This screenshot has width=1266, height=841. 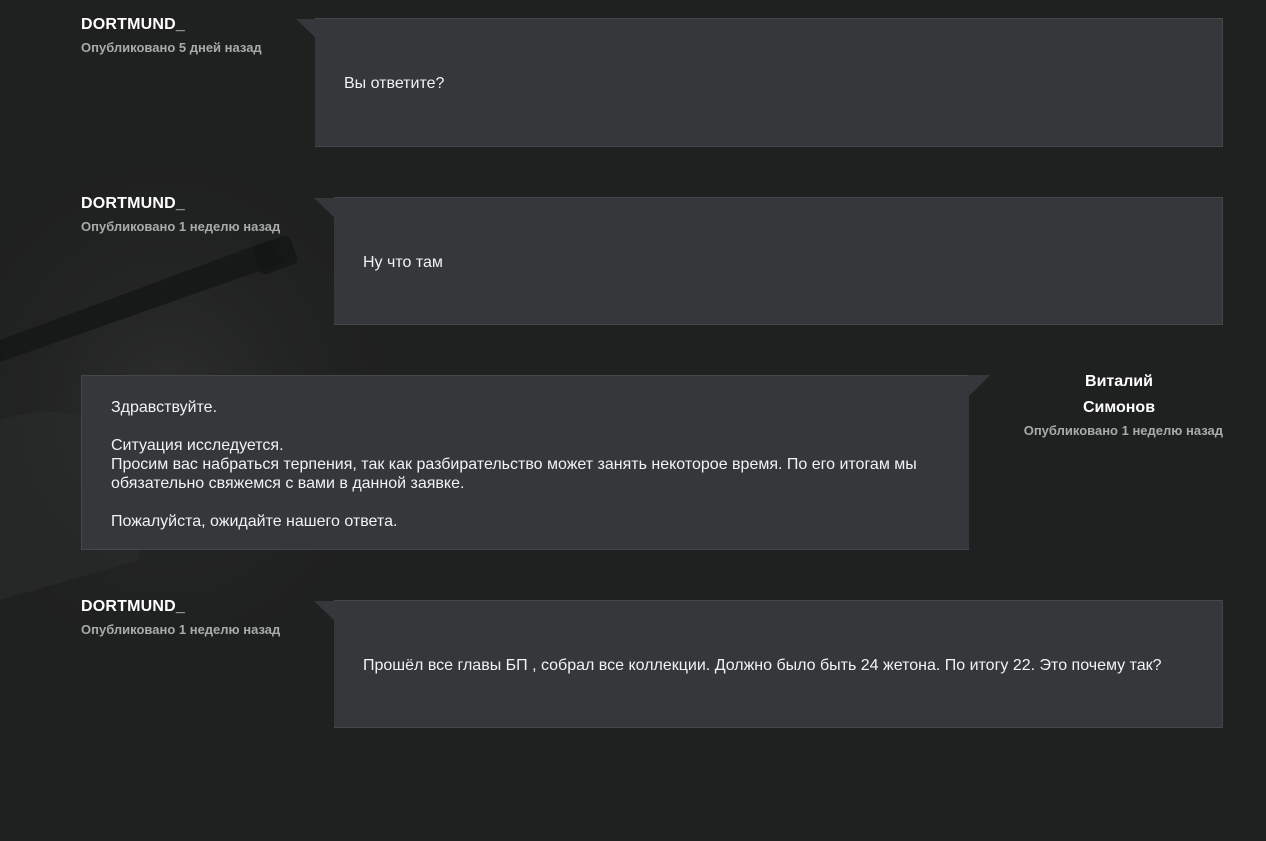 What do you see at coordinates (769, 82) in the screenshot?
I see `message-bubble: Вы ответите?` at bounding box center [769, 82].